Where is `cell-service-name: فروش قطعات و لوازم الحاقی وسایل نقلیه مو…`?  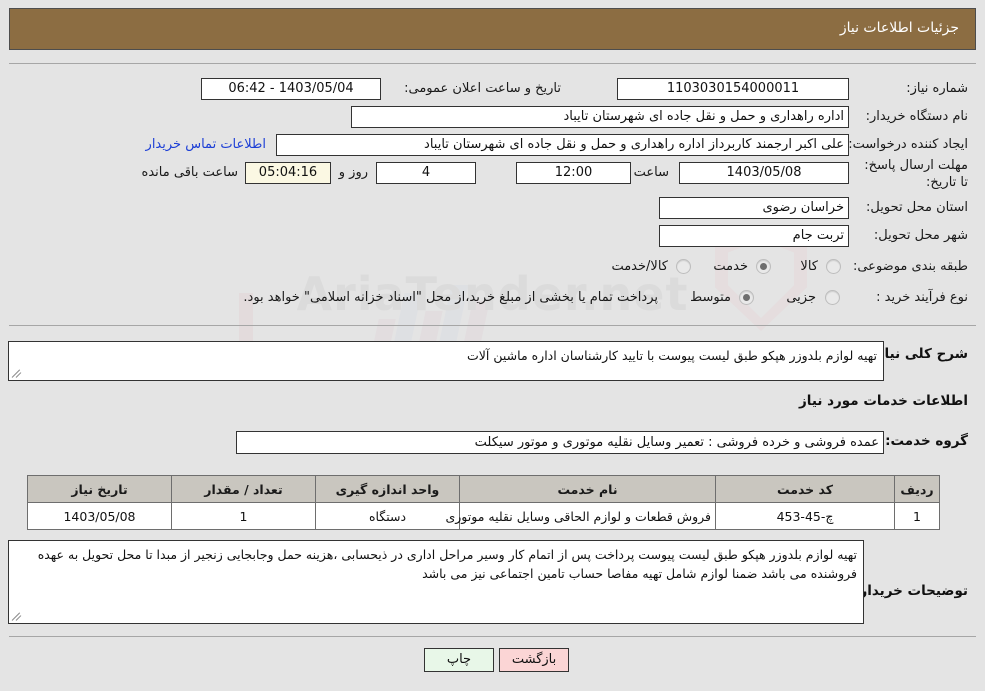 cell-service-name: فروش قطعات و لوازم الحاقی وسایل نقلیه مو… is located at coordinates (580, 516).